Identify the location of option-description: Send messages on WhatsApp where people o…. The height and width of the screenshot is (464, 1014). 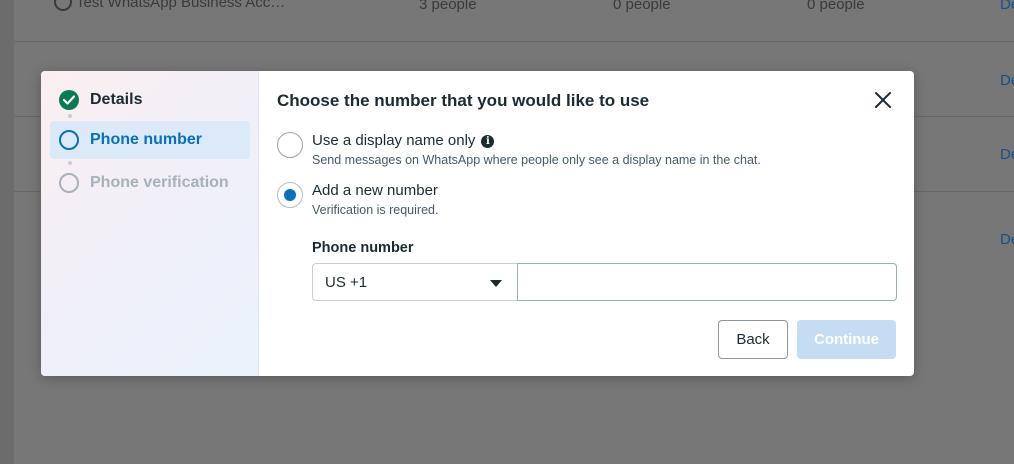
(536, 160).